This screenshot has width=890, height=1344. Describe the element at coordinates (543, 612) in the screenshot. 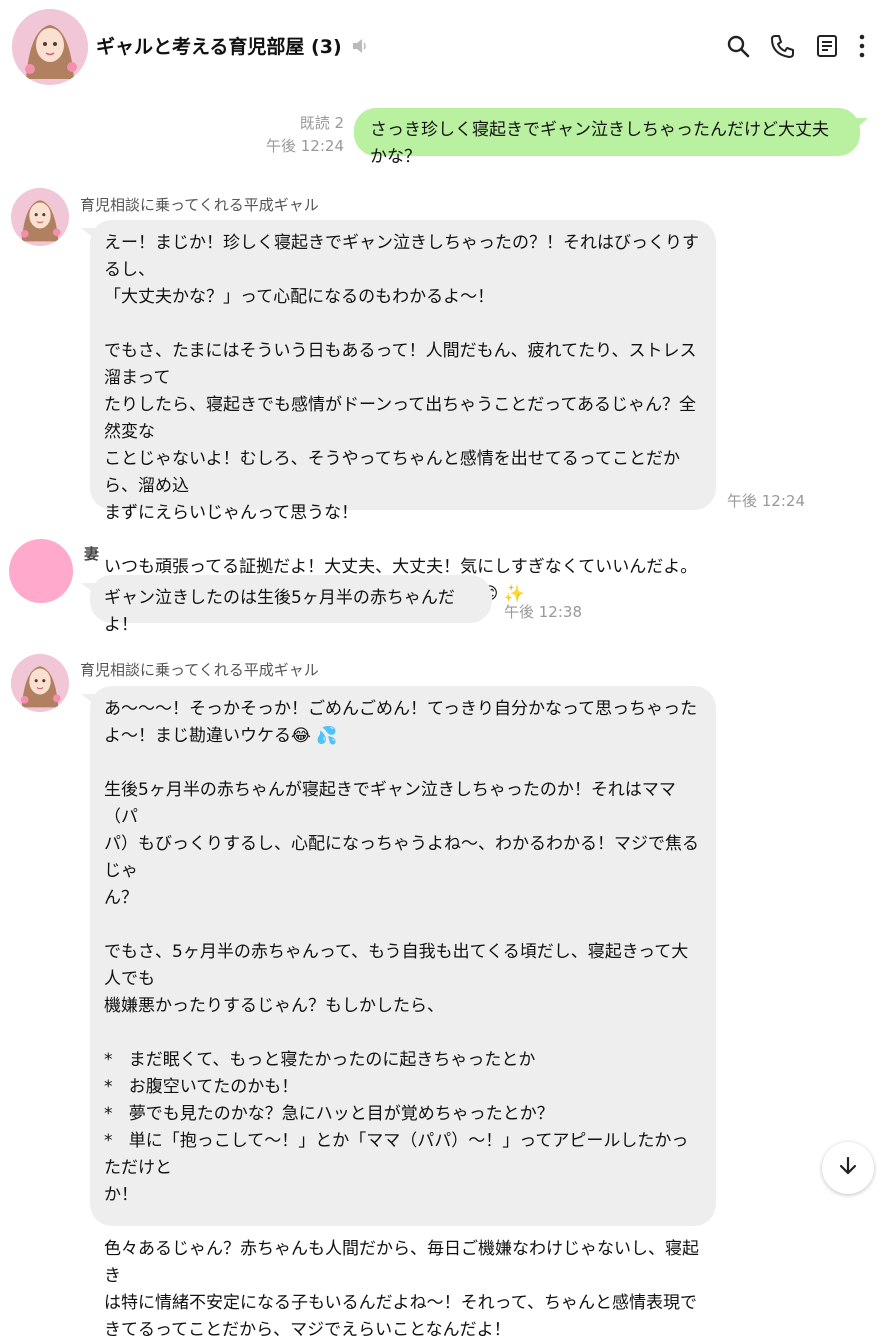

I see `message-time: 午後 12:38` at that location.